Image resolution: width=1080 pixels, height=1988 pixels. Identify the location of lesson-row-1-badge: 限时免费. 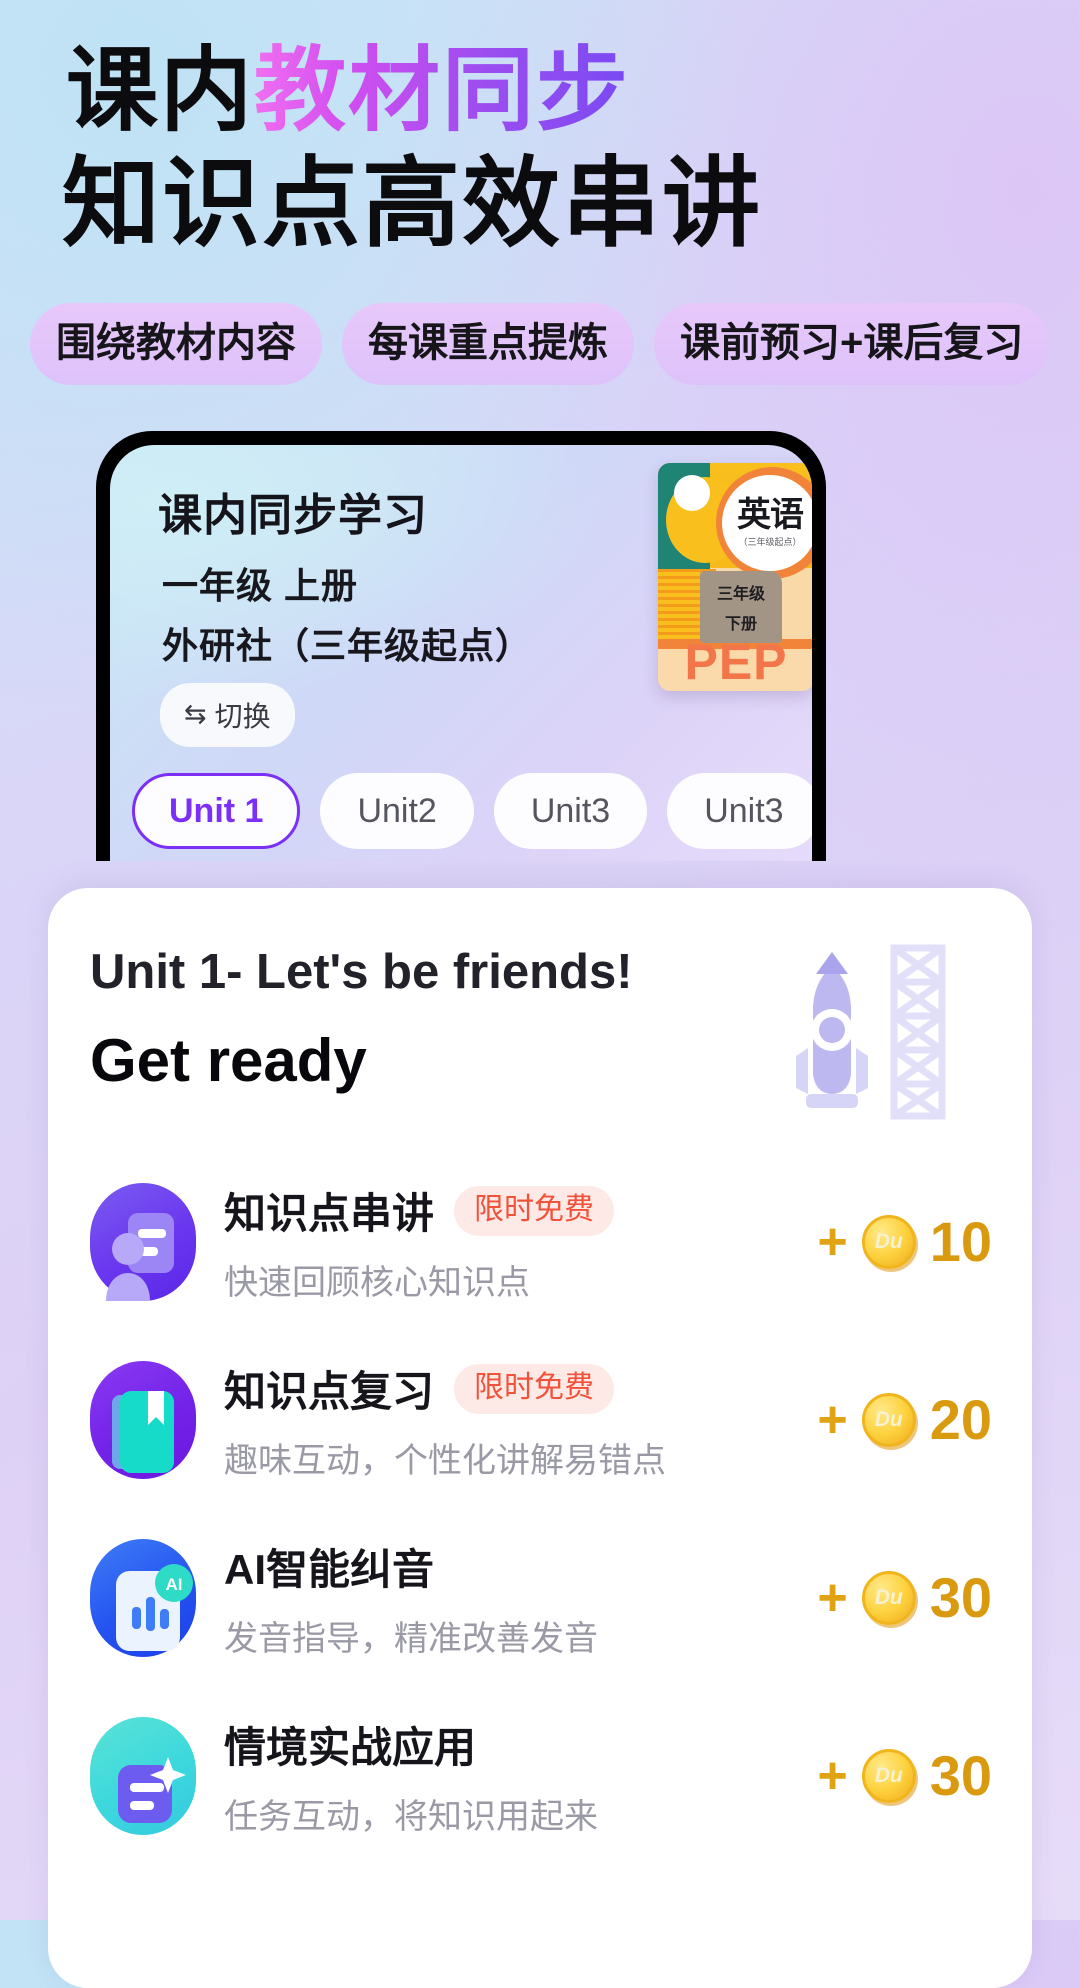
(534, 1388).